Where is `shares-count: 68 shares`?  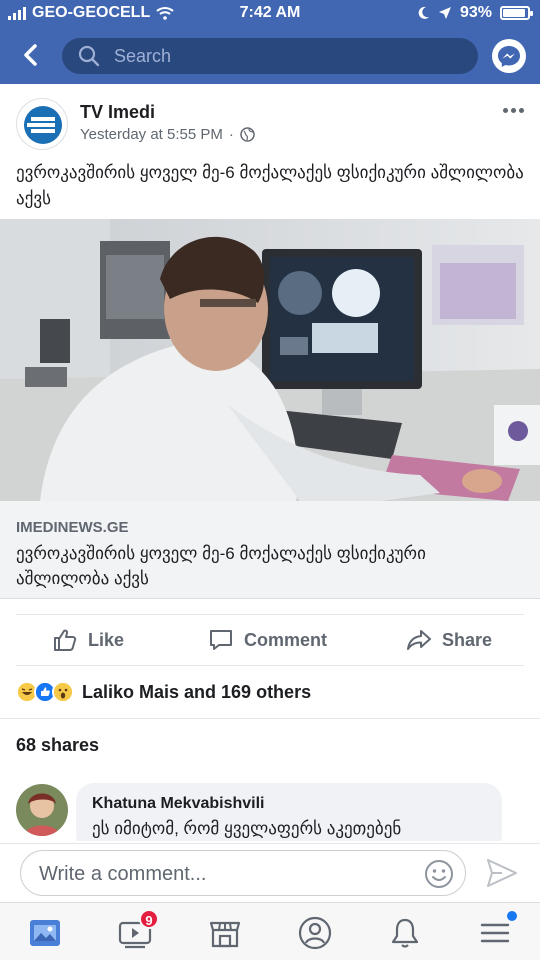 shares-count: 68 shares is located at coordinates (57, 745).